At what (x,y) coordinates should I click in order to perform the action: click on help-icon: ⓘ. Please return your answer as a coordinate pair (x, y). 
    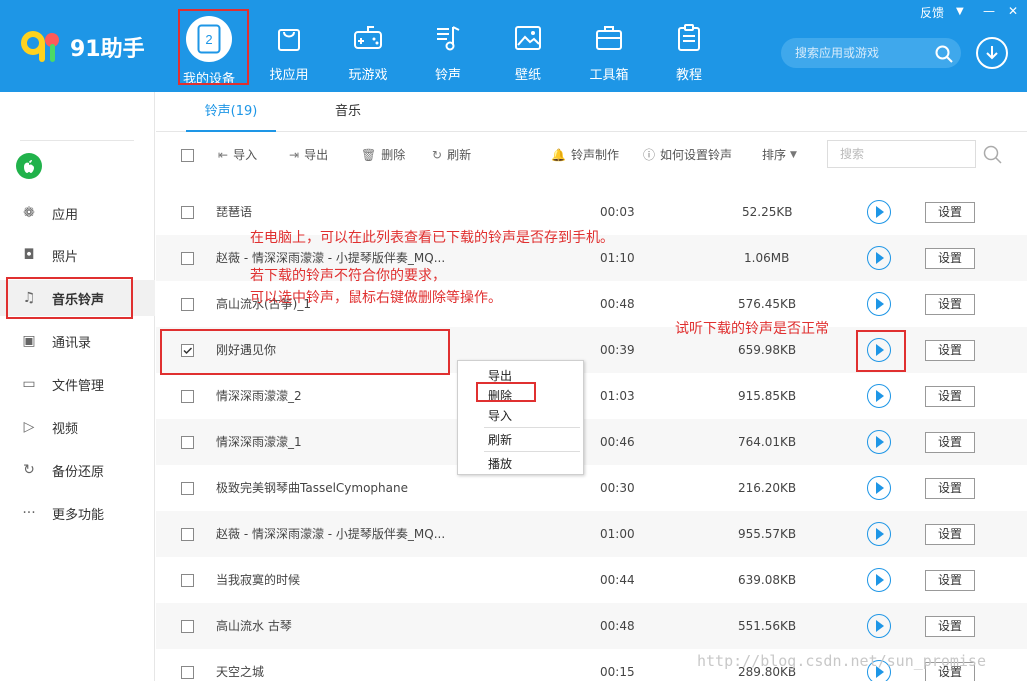
    Looking at the image, I should click on (649, 155).